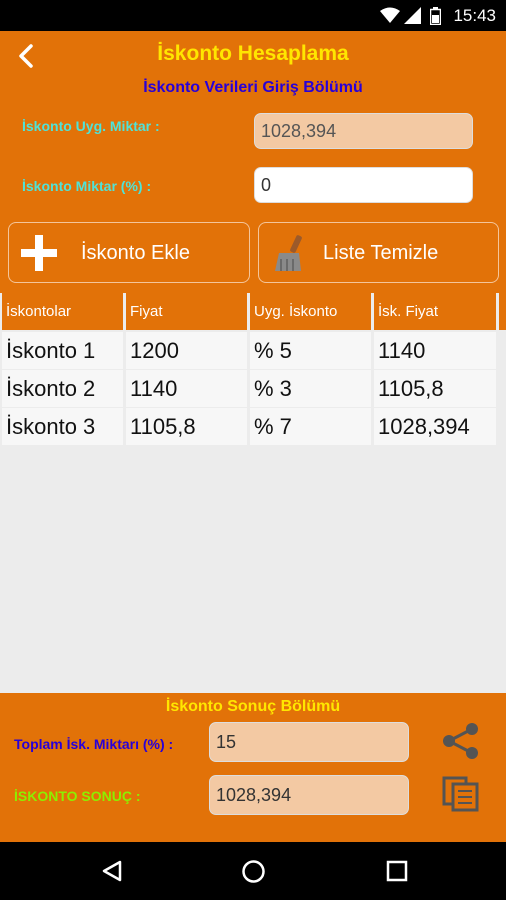  What do you see at coordinates (435, 426) in the screenshot?
I see `table-cell: 1028,394` at bounding box center [435, 426].